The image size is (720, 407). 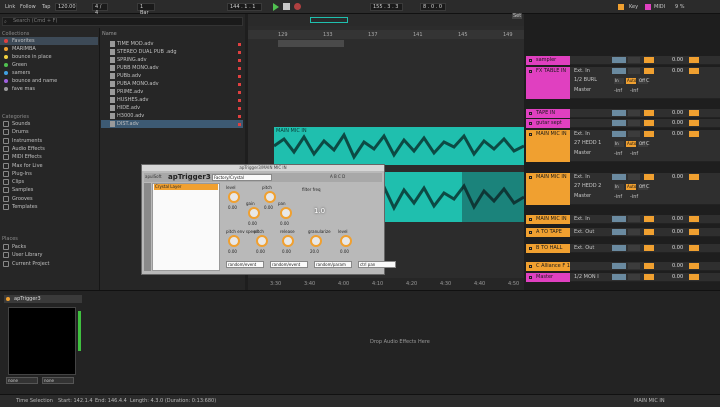 What do you see at coordinates (584, 232) in the screenshot?
I see `track-routing: Ext. Out` at bounding box center [584, 232].